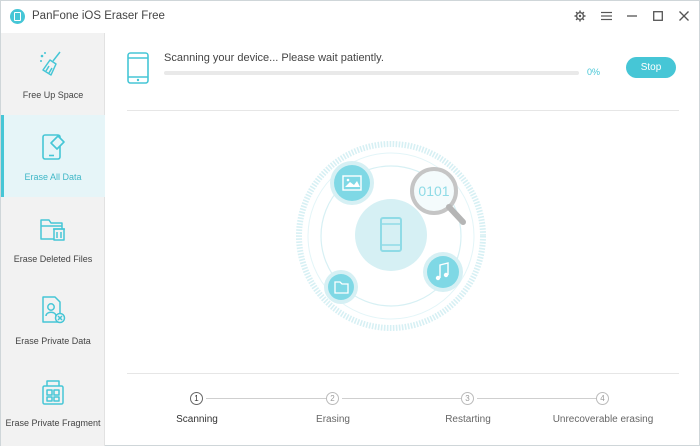  What do you see at coordinates (433, 191) in the screenshot?
I see `binary-text: 0101` at bounding box center [433, 191].